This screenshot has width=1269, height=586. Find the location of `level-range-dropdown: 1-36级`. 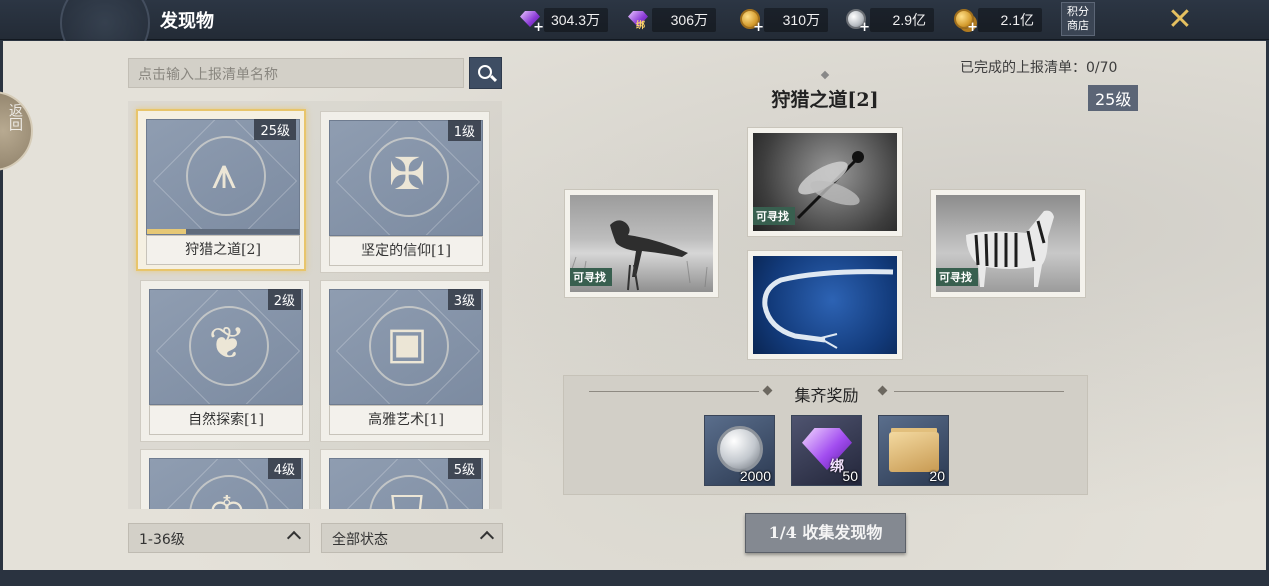

level-range-dropdown: 1-36级 is located at coordinates (219, 538).